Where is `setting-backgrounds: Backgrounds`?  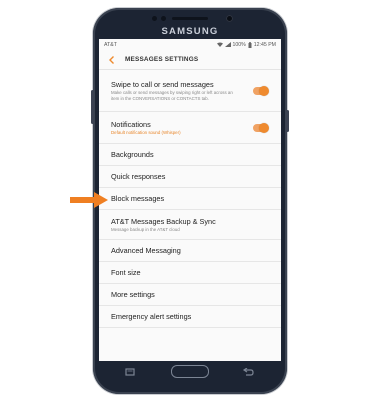 setting-backgrounds: Backgrounds is located at coordinates (190, 155).